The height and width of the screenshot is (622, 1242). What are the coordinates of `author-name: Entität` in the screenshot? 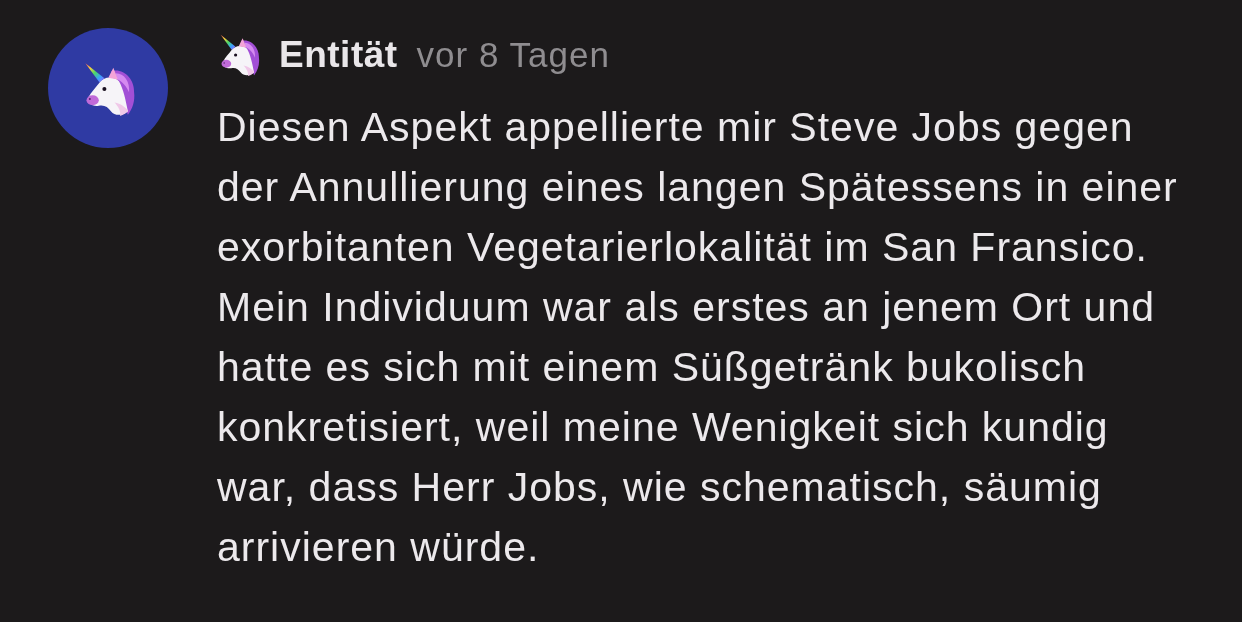 It's located at (338, 55).